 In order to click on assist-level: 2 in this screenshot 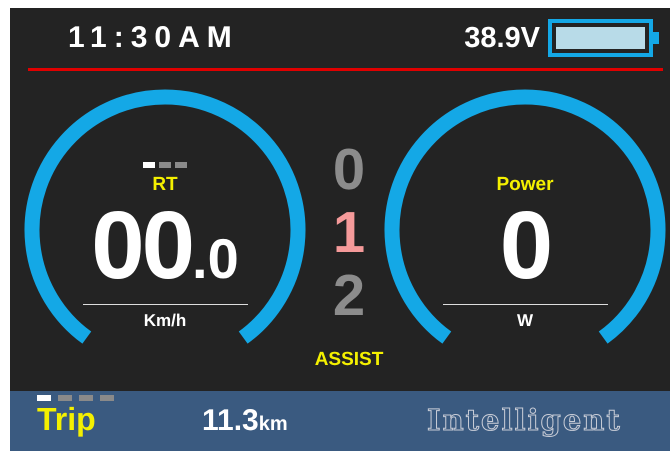, I will do `click(349, 295)`.